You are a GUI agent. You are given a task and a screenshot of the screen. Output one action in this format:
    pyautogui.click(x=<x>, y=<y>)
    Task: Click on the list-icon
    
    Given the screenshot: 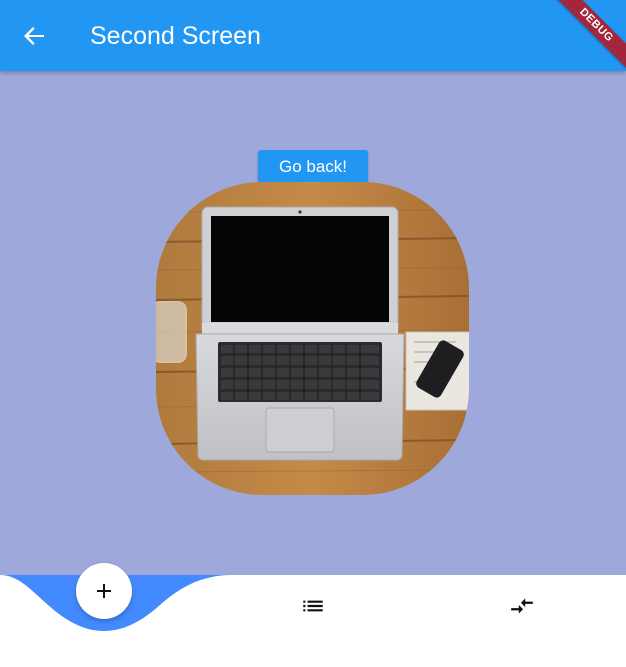 What is the action you would take?
    pyautogui.click(x=313, y=606)
    